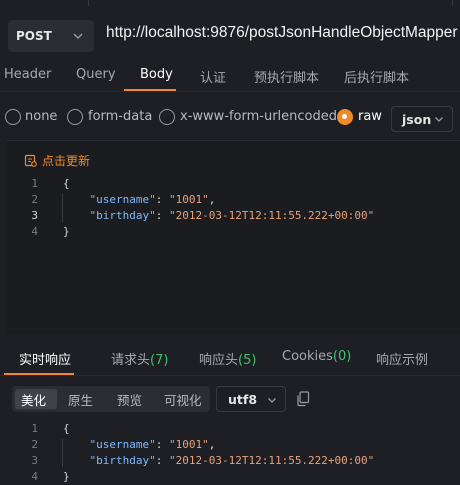 The image size is (460, 485). I want to click on tab-body: Body, so click(156, 74).